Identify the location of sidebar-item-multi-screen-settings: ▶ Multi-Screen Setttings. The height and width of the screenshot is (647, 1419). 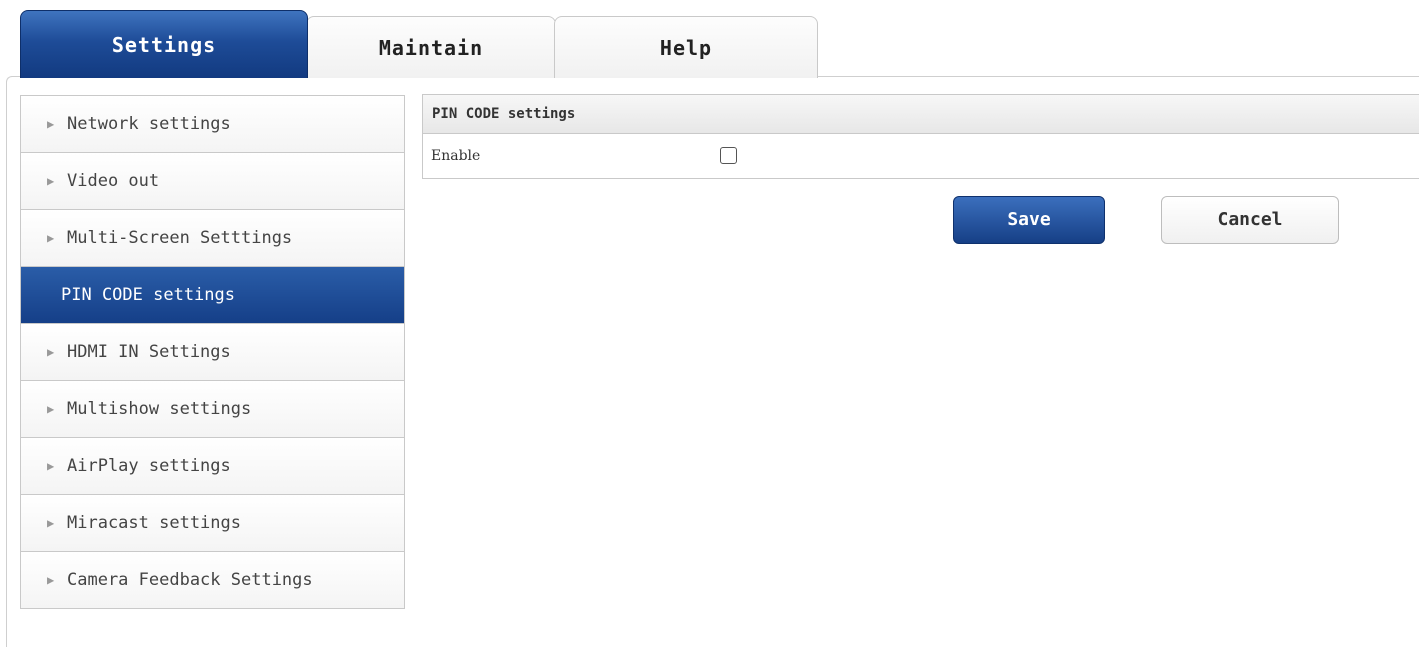
(212, 238).